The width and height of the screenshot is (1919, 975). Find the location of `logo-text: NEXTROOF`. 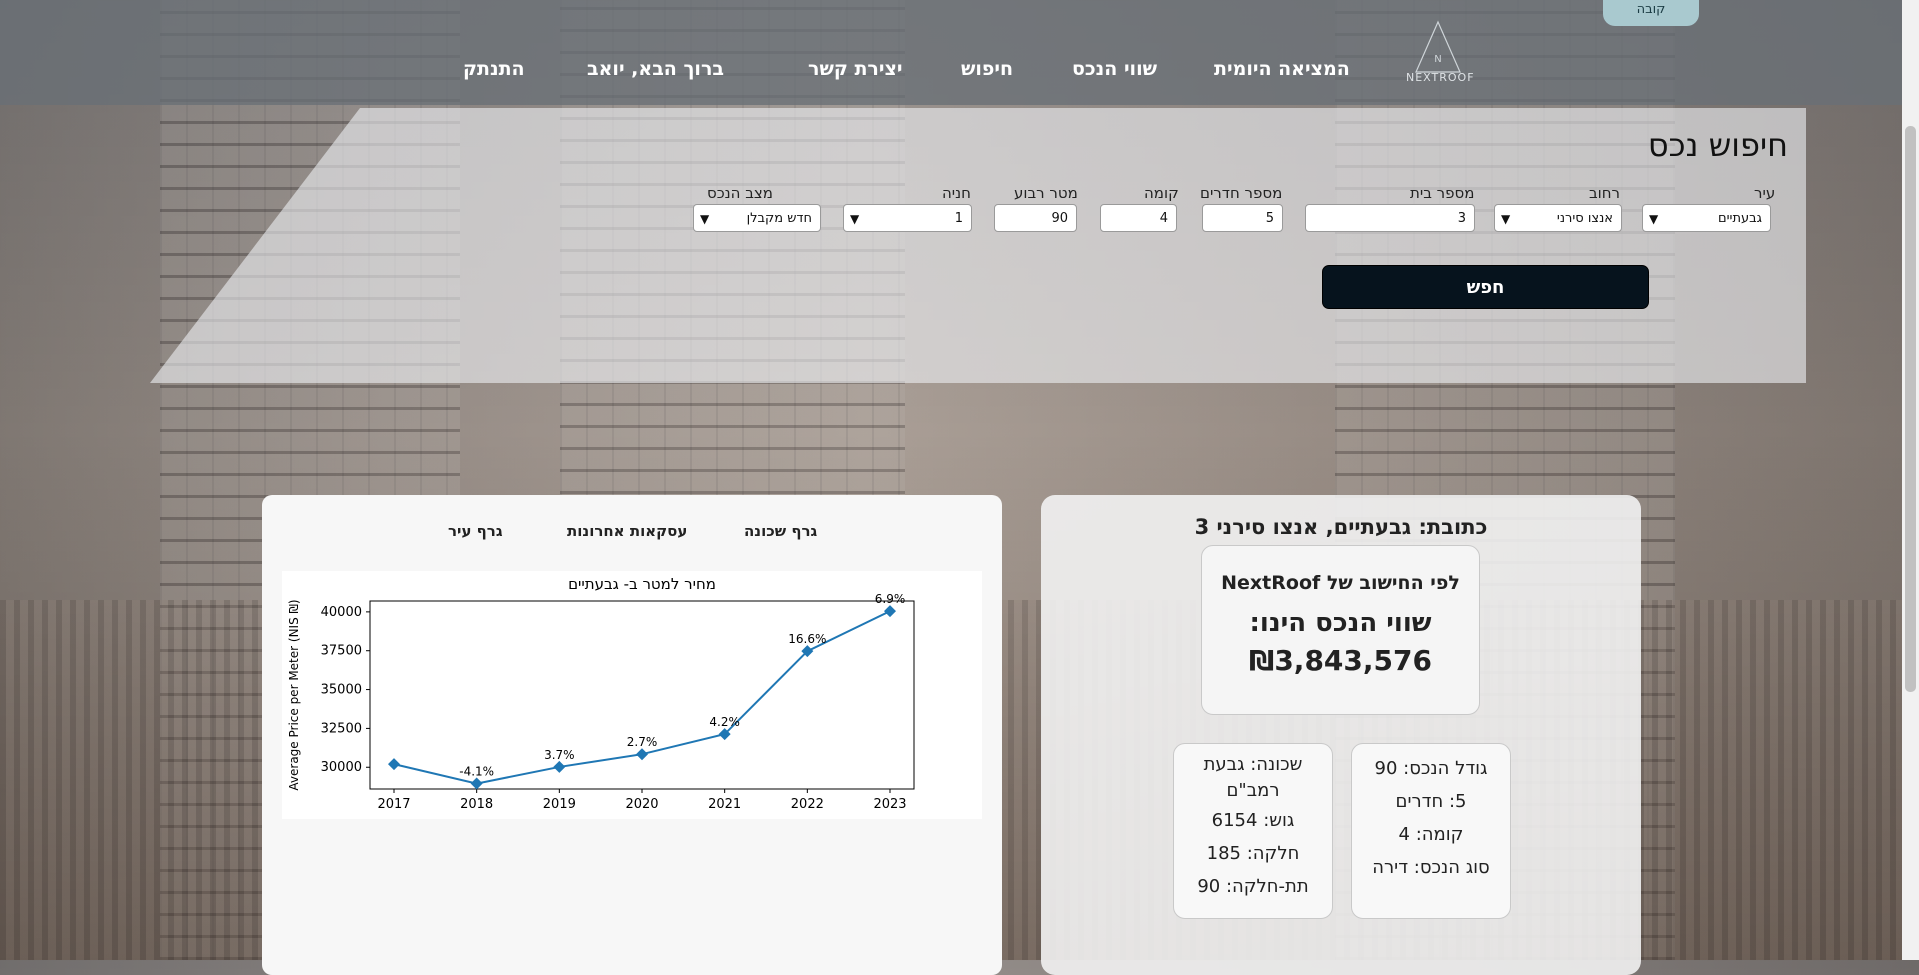

logo-text: NEXTROOF is located at coordinates (1440, 77).